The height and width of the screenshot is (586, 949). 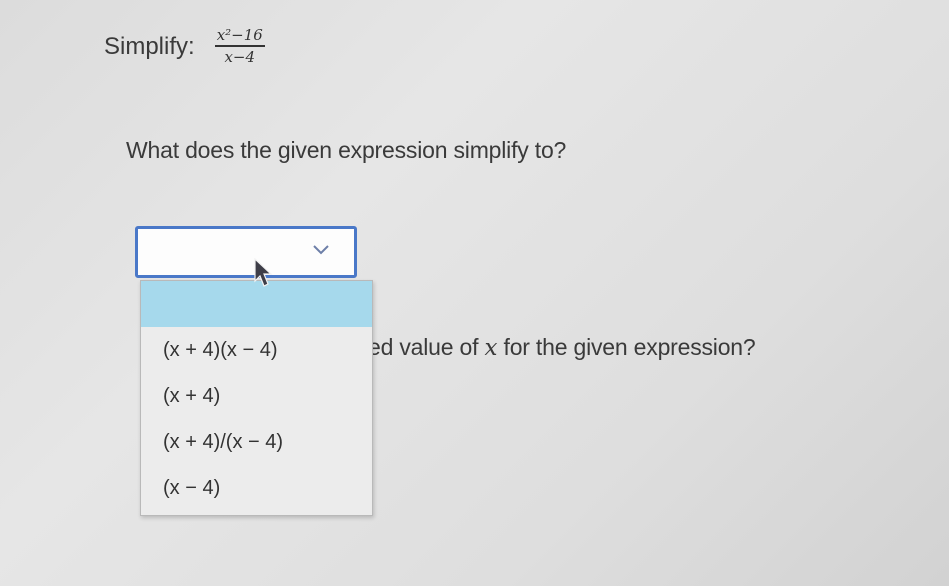 What do you see at coordinates (149, 46) in the screenshot?
I see `simplify-label: Simplify:` at bounding box center [149, 46].